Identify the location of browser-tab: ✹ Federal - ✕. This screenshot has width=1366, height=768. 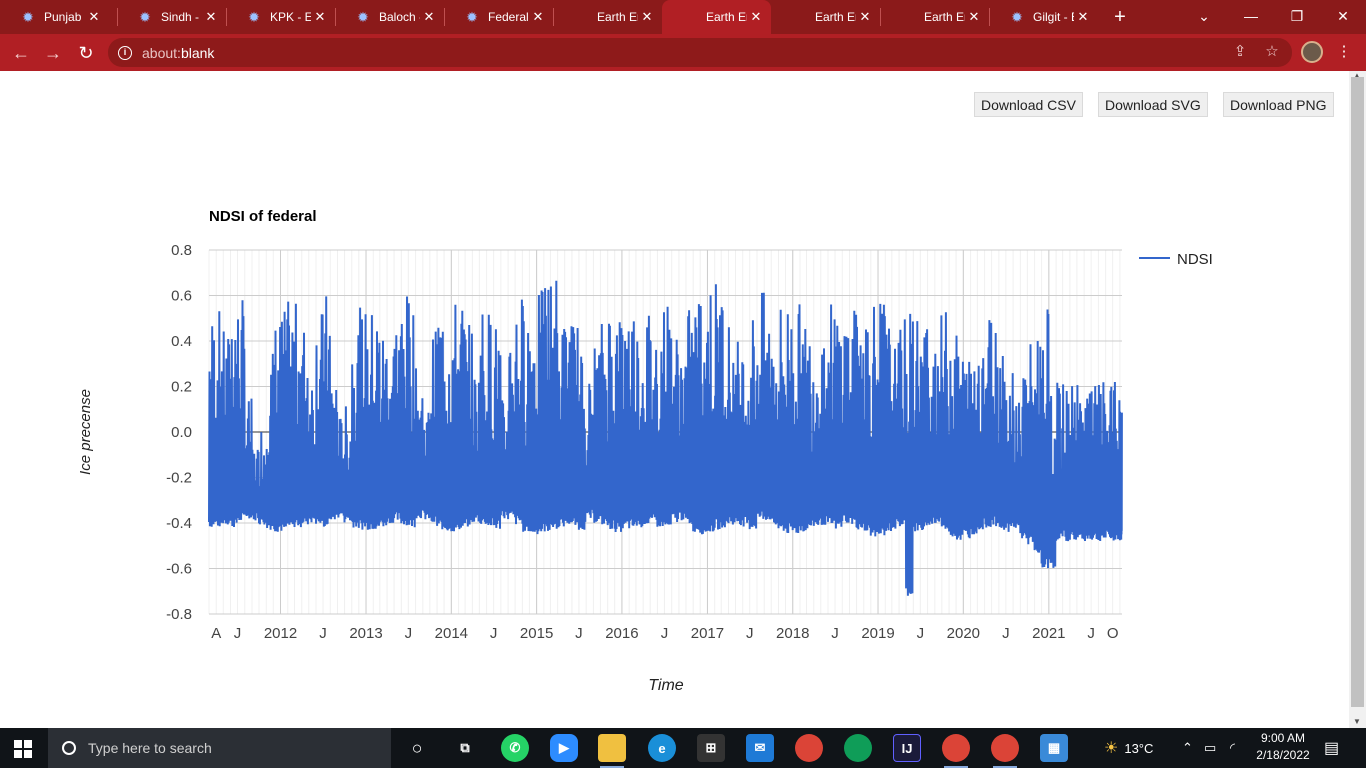
(498, 17).